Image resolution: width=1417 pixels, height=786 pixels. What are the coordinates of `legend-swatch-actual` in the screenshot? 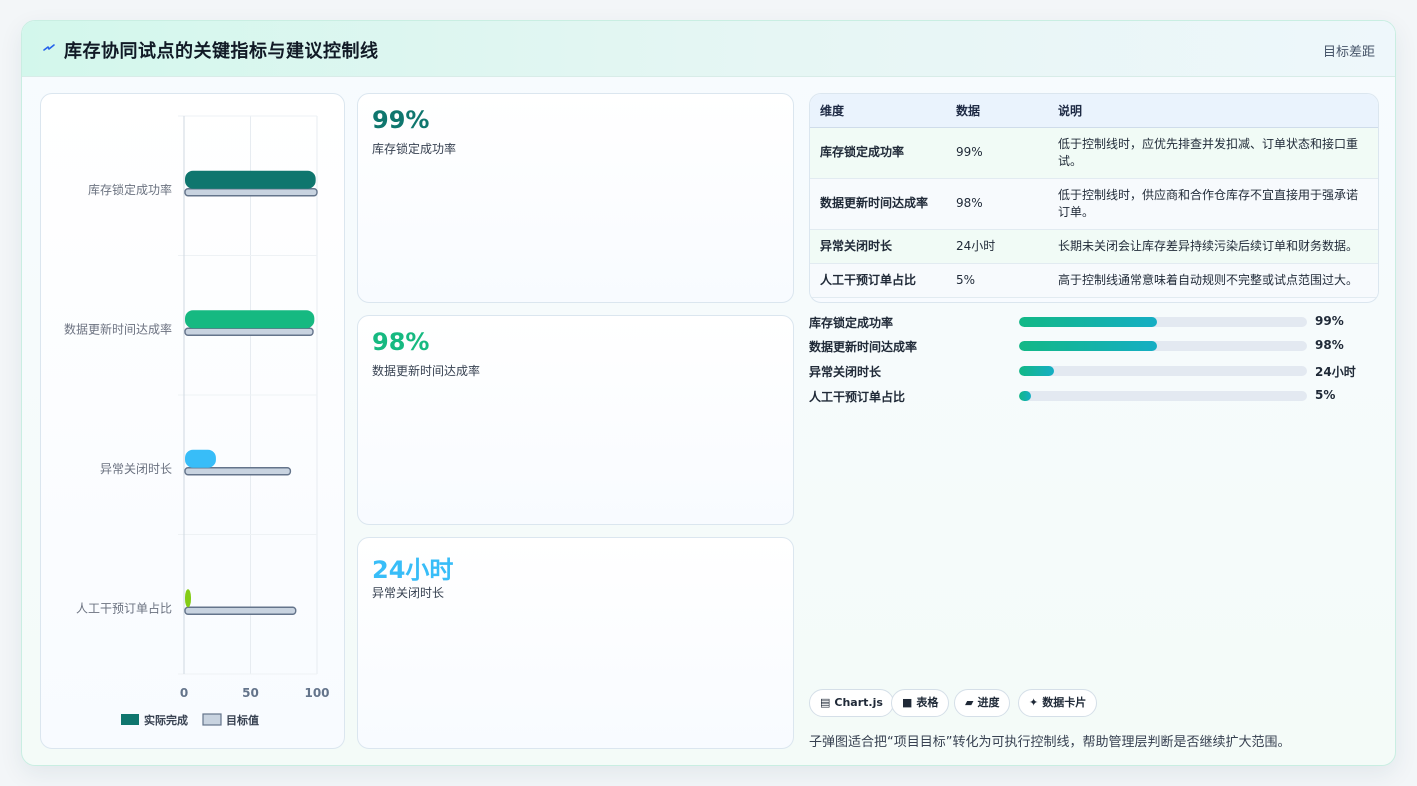 It's located at (130, 719).